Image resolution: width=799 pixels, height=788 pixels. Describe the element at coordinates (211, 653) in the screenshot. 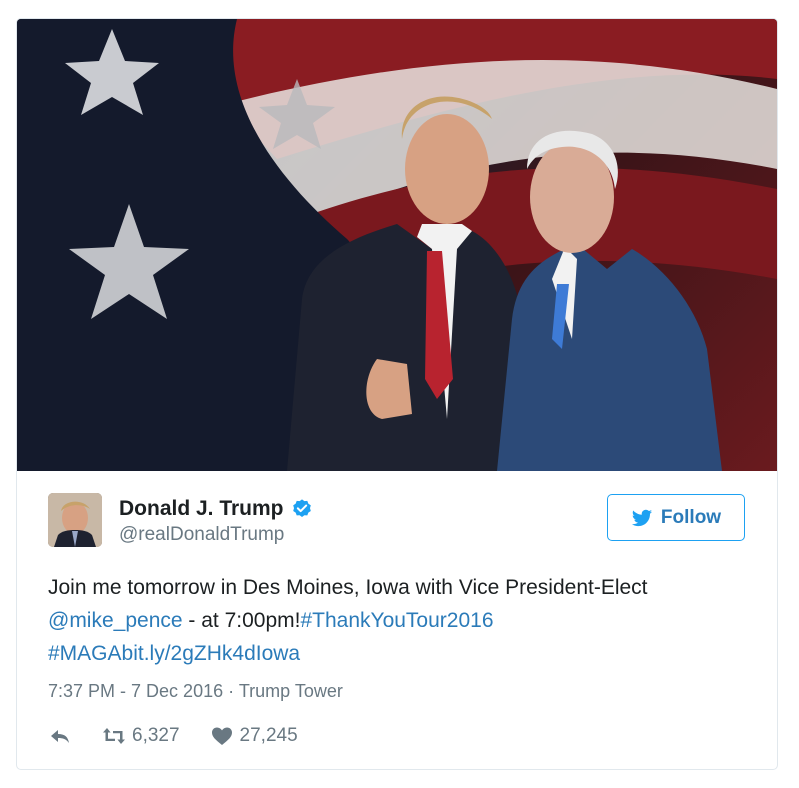

I see `url-link: bit.ly/2gZHk4dIowa` at that location.